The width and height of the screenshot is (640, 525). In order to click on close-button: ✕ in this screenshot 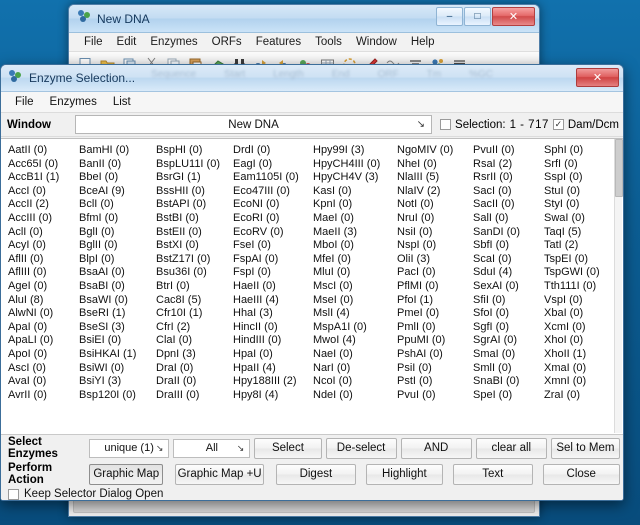, I will do `click(513, 16)`.